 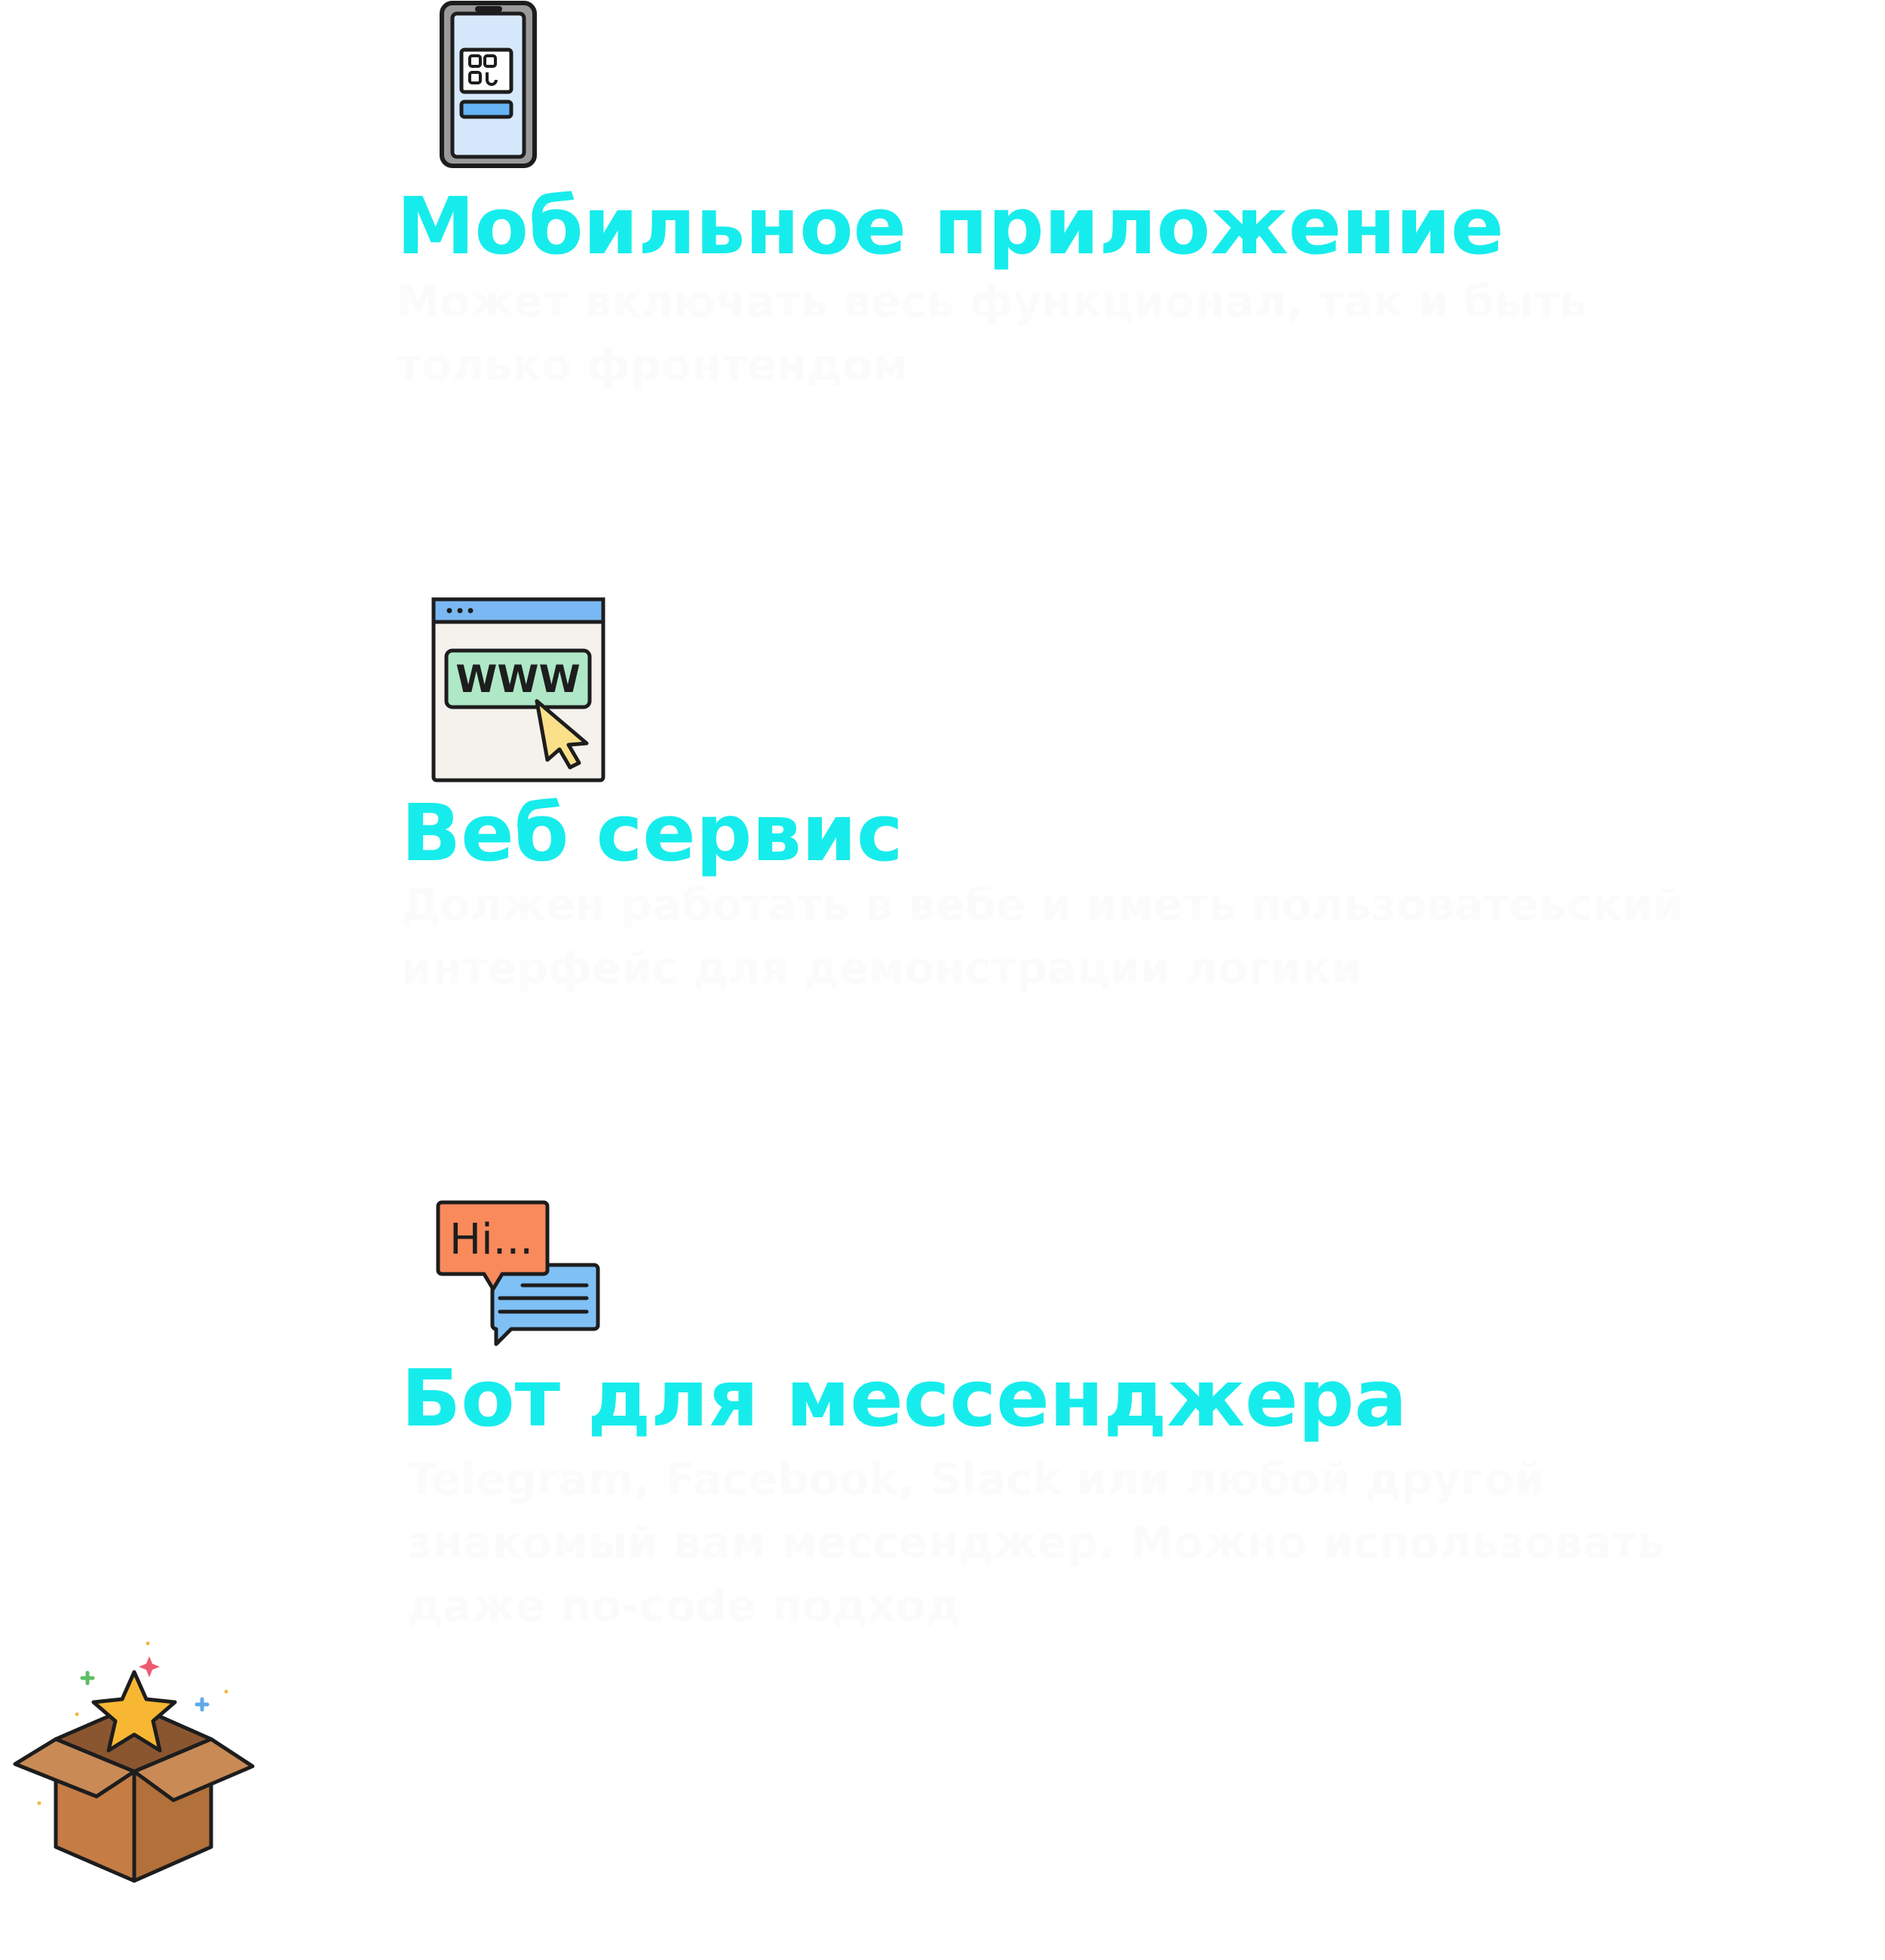 I want to click on title-mobile-app: Мобильное приложение, so click(x=950, y=226).